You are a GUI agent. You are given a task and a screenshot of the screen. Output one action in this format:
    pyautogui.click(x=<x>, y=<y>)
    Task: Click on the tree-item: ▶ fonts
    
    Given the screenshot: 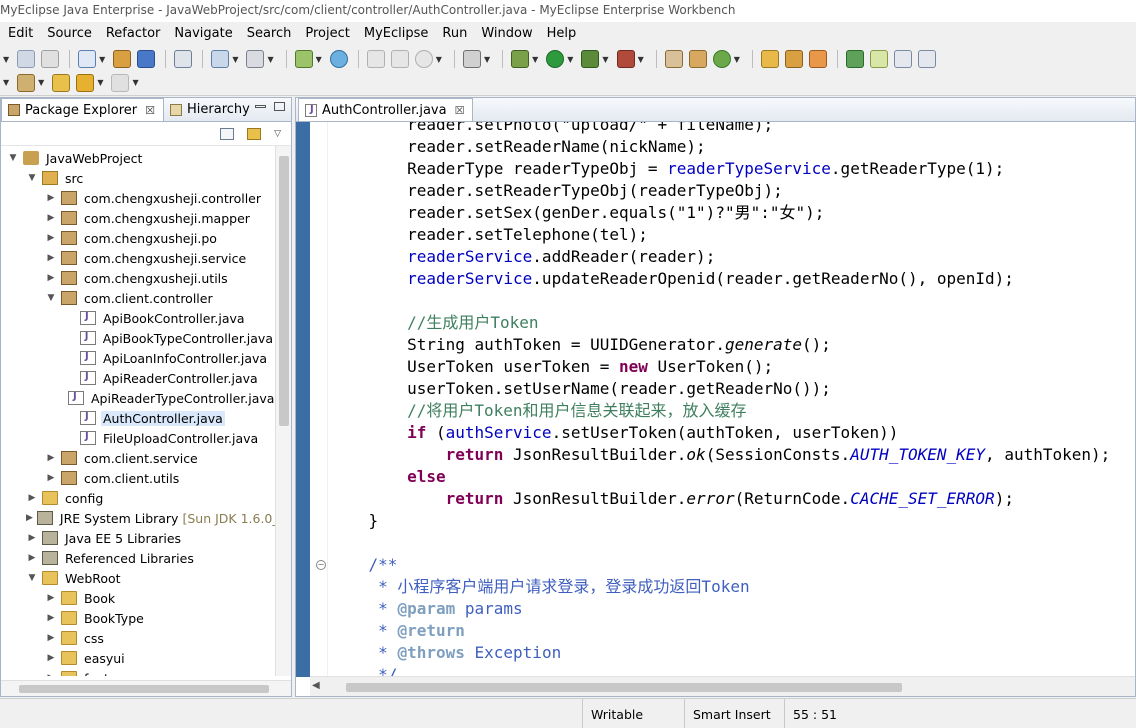 What is the action you would take?
    pyautogui.click(x=138, y=672)
    